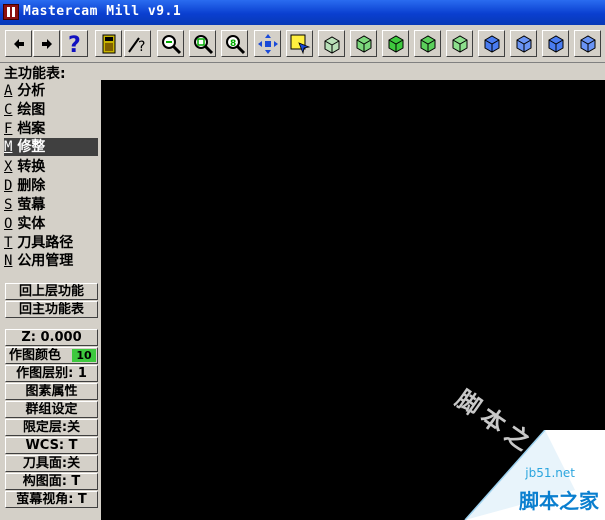 This screenshot has width=605, height=520. I want to click on watermark-name: 脚本之家, so click(559, 501).